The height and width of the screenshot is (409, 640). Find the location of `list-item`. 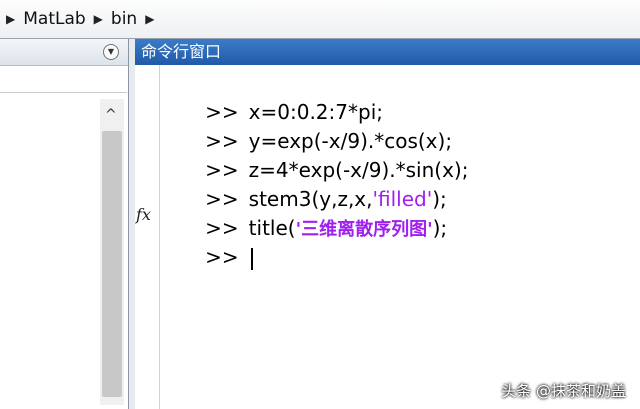

list-item is located at coordinates (63, 79).